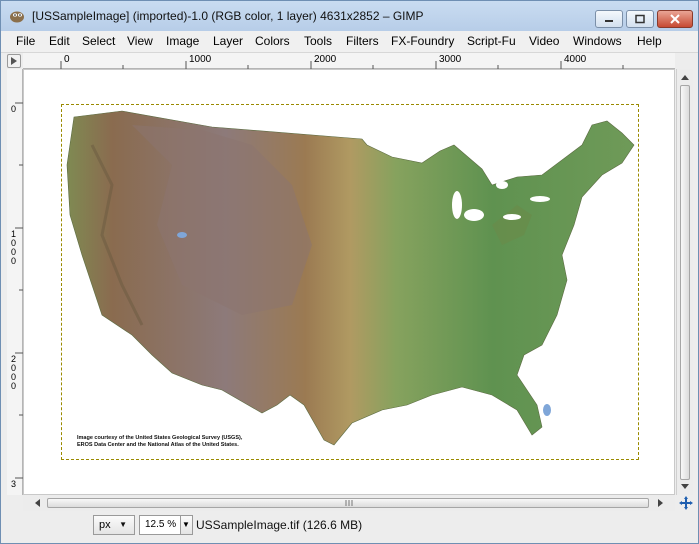 The width and height of the screenshot is (699, 544). I want to click on vertical-scrollbar, so click(684, 282).